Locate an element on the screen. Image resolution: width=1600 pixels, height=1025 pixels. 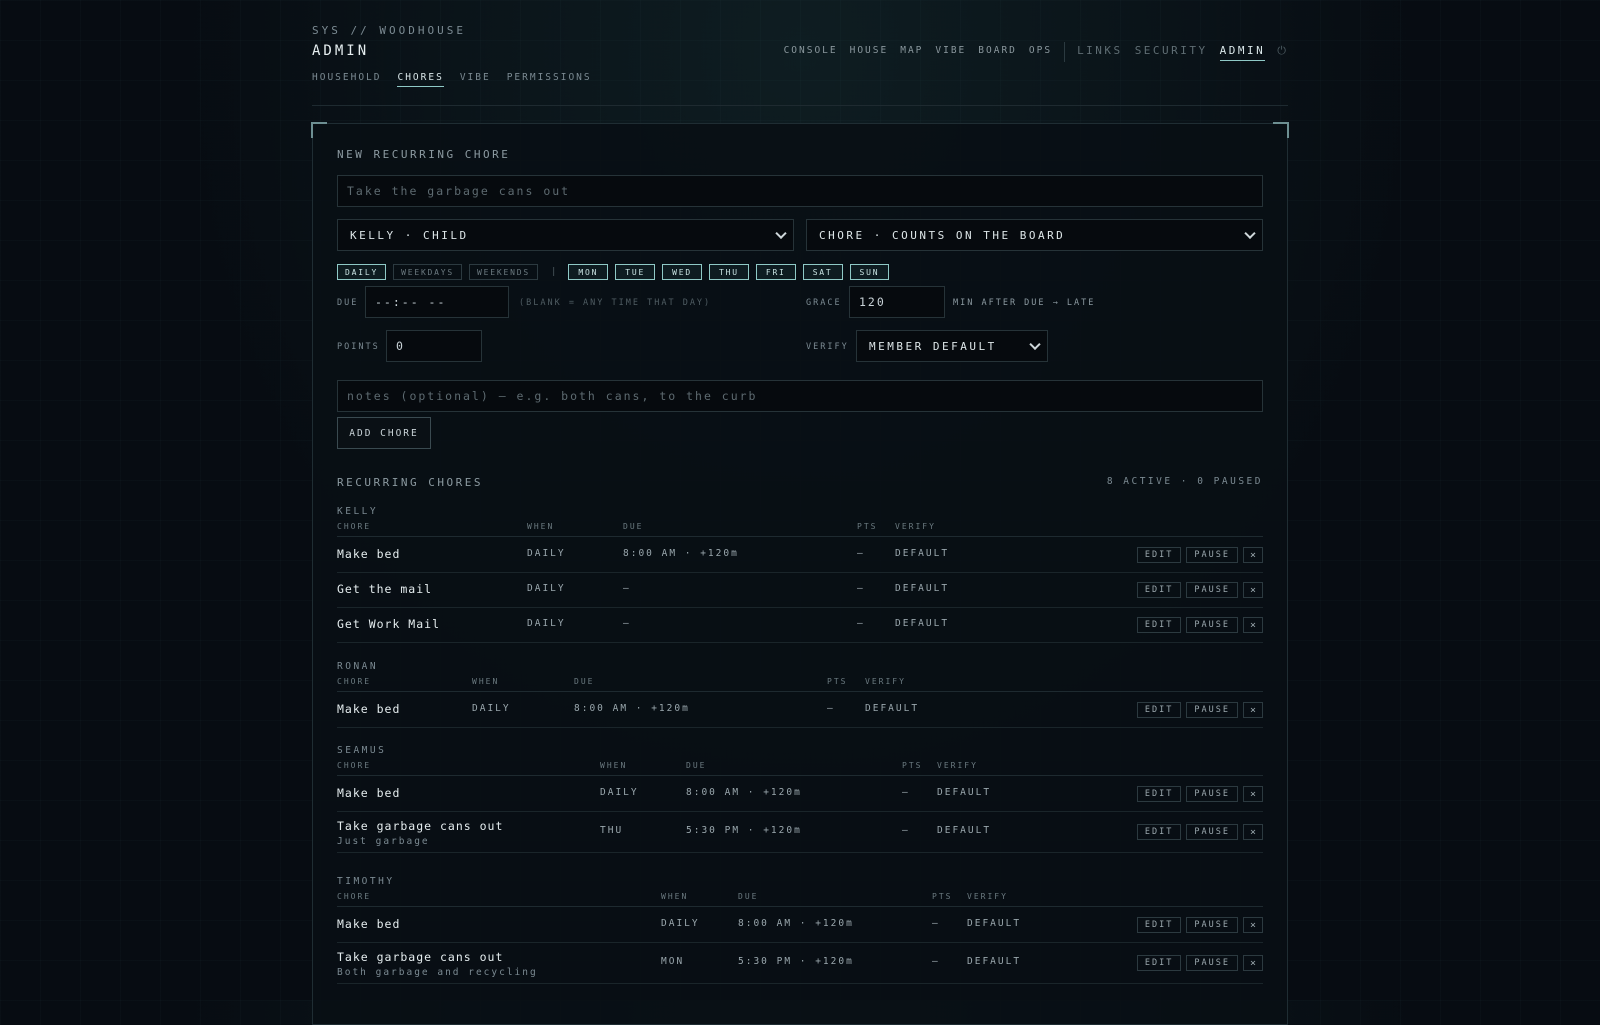
day-tue: TUE is located at coordinates (635, 272).